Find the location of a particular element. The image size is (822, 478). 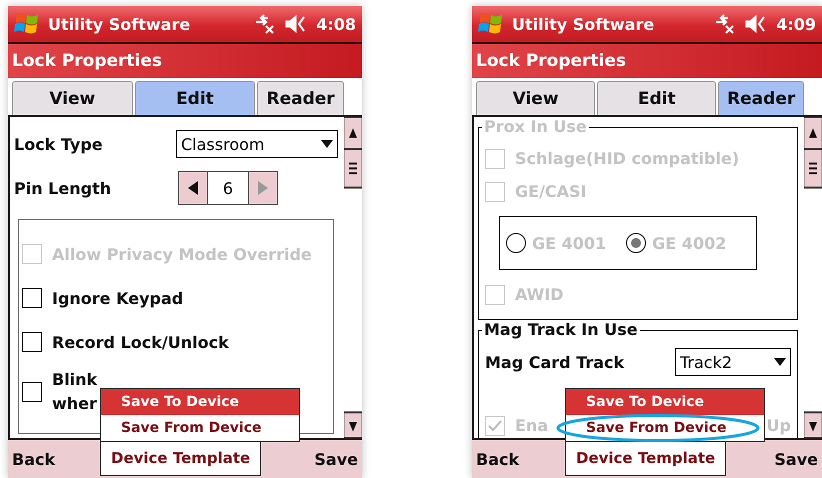

checkbox-label: Allow Privacy Mode Override is located at coordinates (182, 254).